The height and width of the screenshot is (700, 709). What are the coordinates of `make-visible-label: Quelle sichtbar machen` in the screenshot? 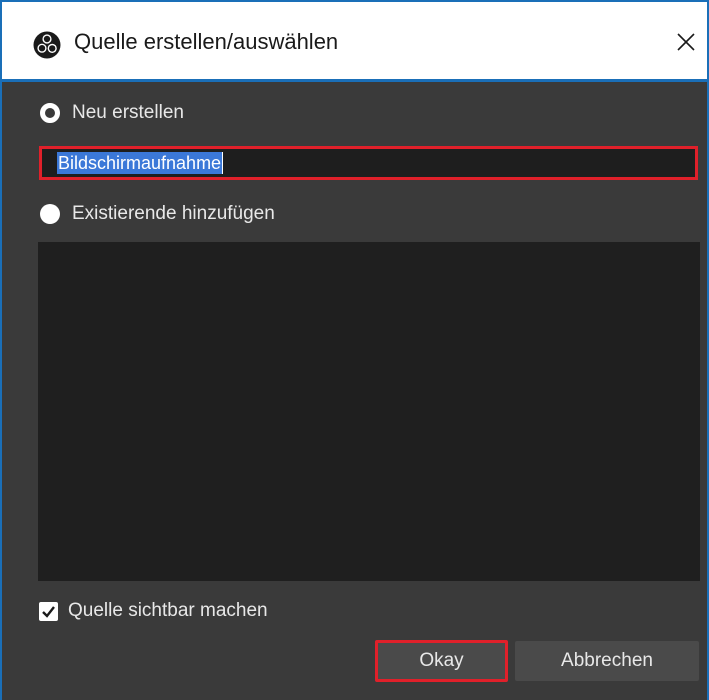 It's located at (168, 610).